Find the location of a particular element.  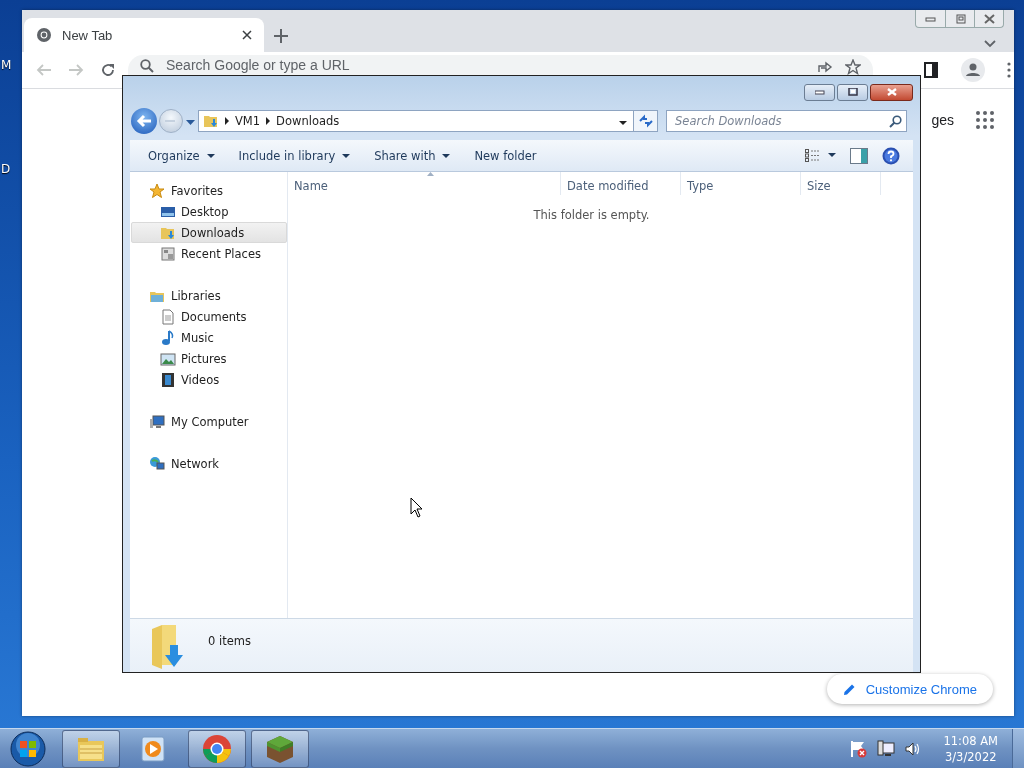

grass-block-icon is located at coordinates (280, 749).